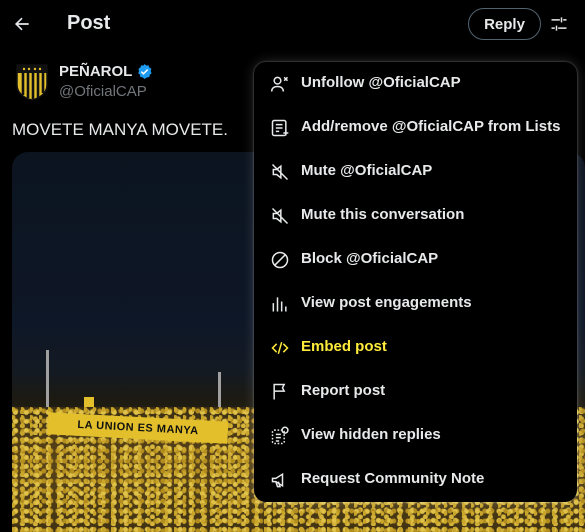 This screenshot has height=532, width=585. What do you see at coordinates (103, 91) in the screenshot?
I see `author-handle: @OficialCAP` at bounding box center [103, 91].